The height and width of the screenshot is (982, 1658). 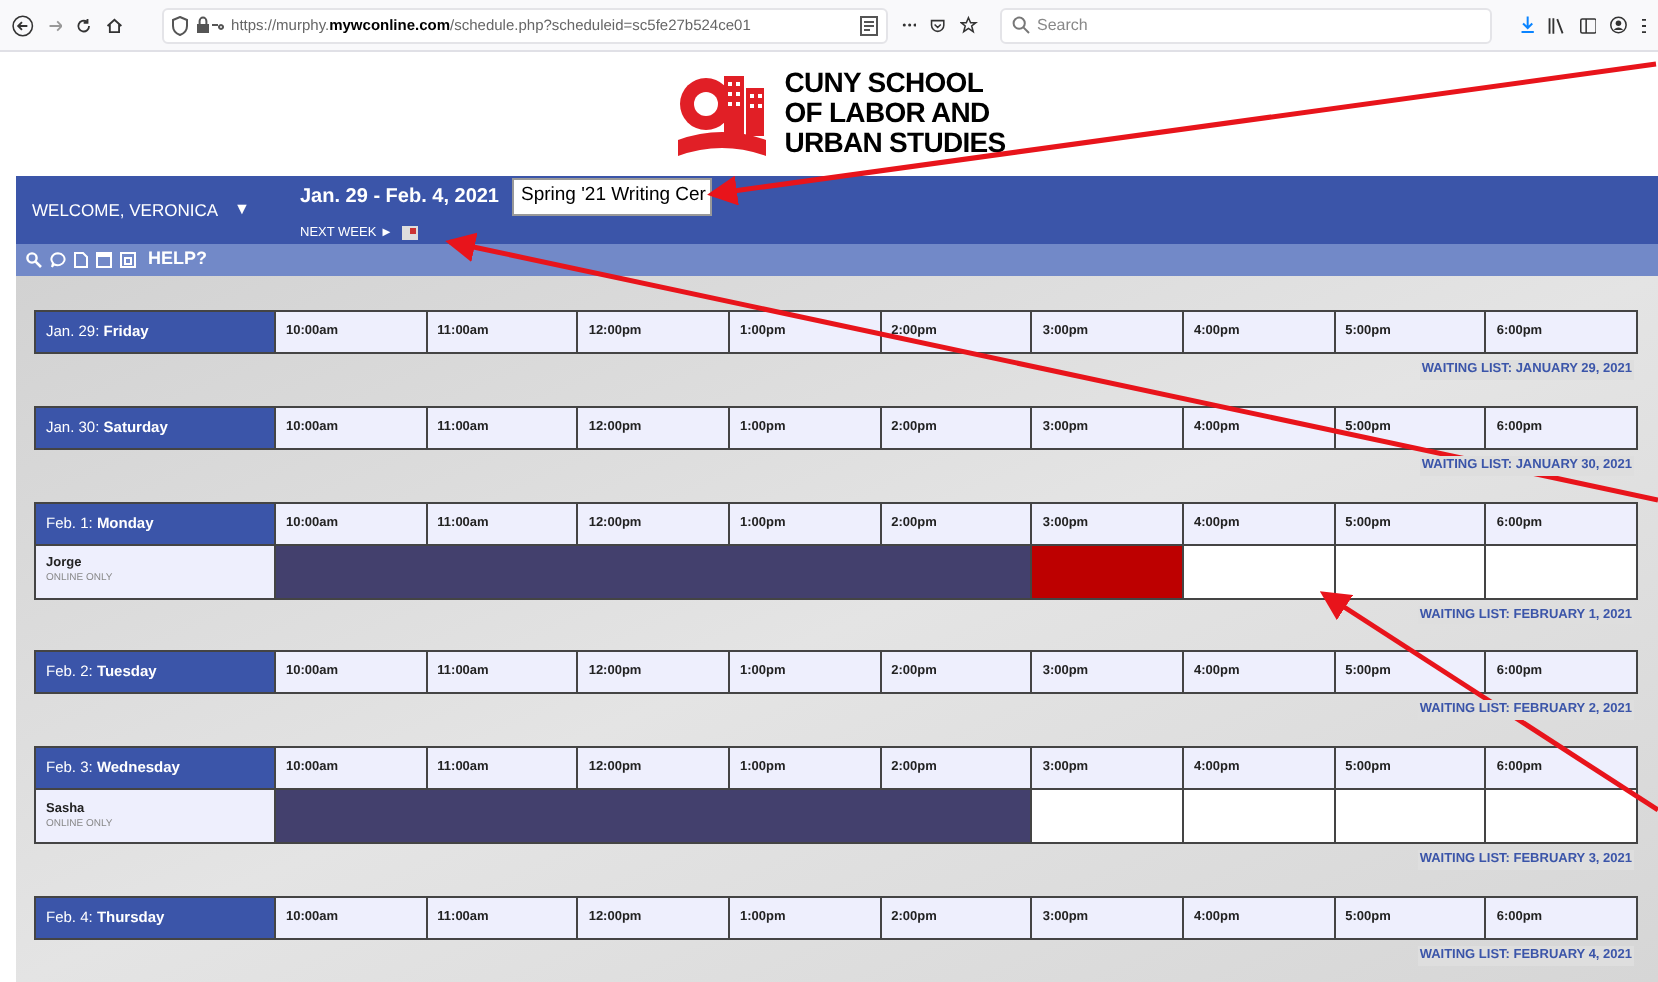 I want to click on sidebar-icon, so click(x=1588, y=25).